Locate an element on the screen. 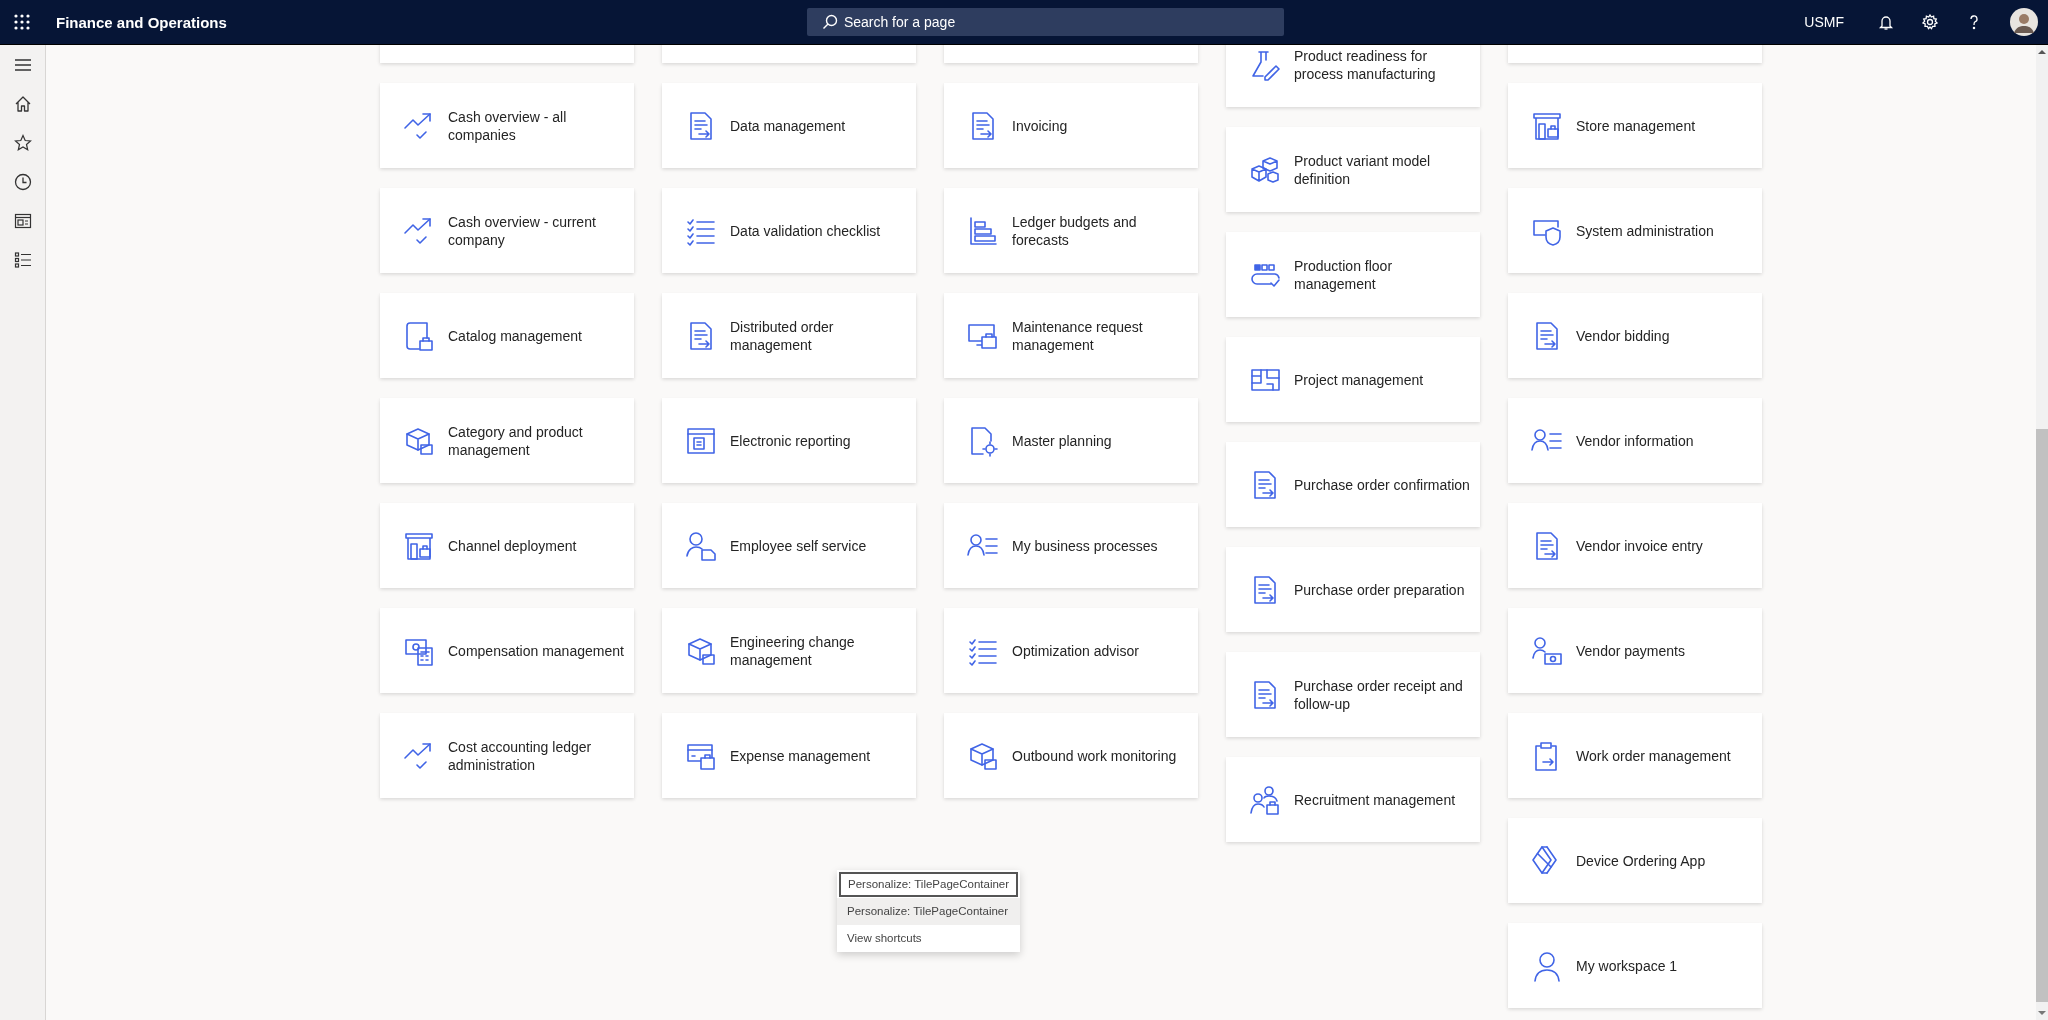  tile-card: Production floor management is located at coordinates (1353, 274).